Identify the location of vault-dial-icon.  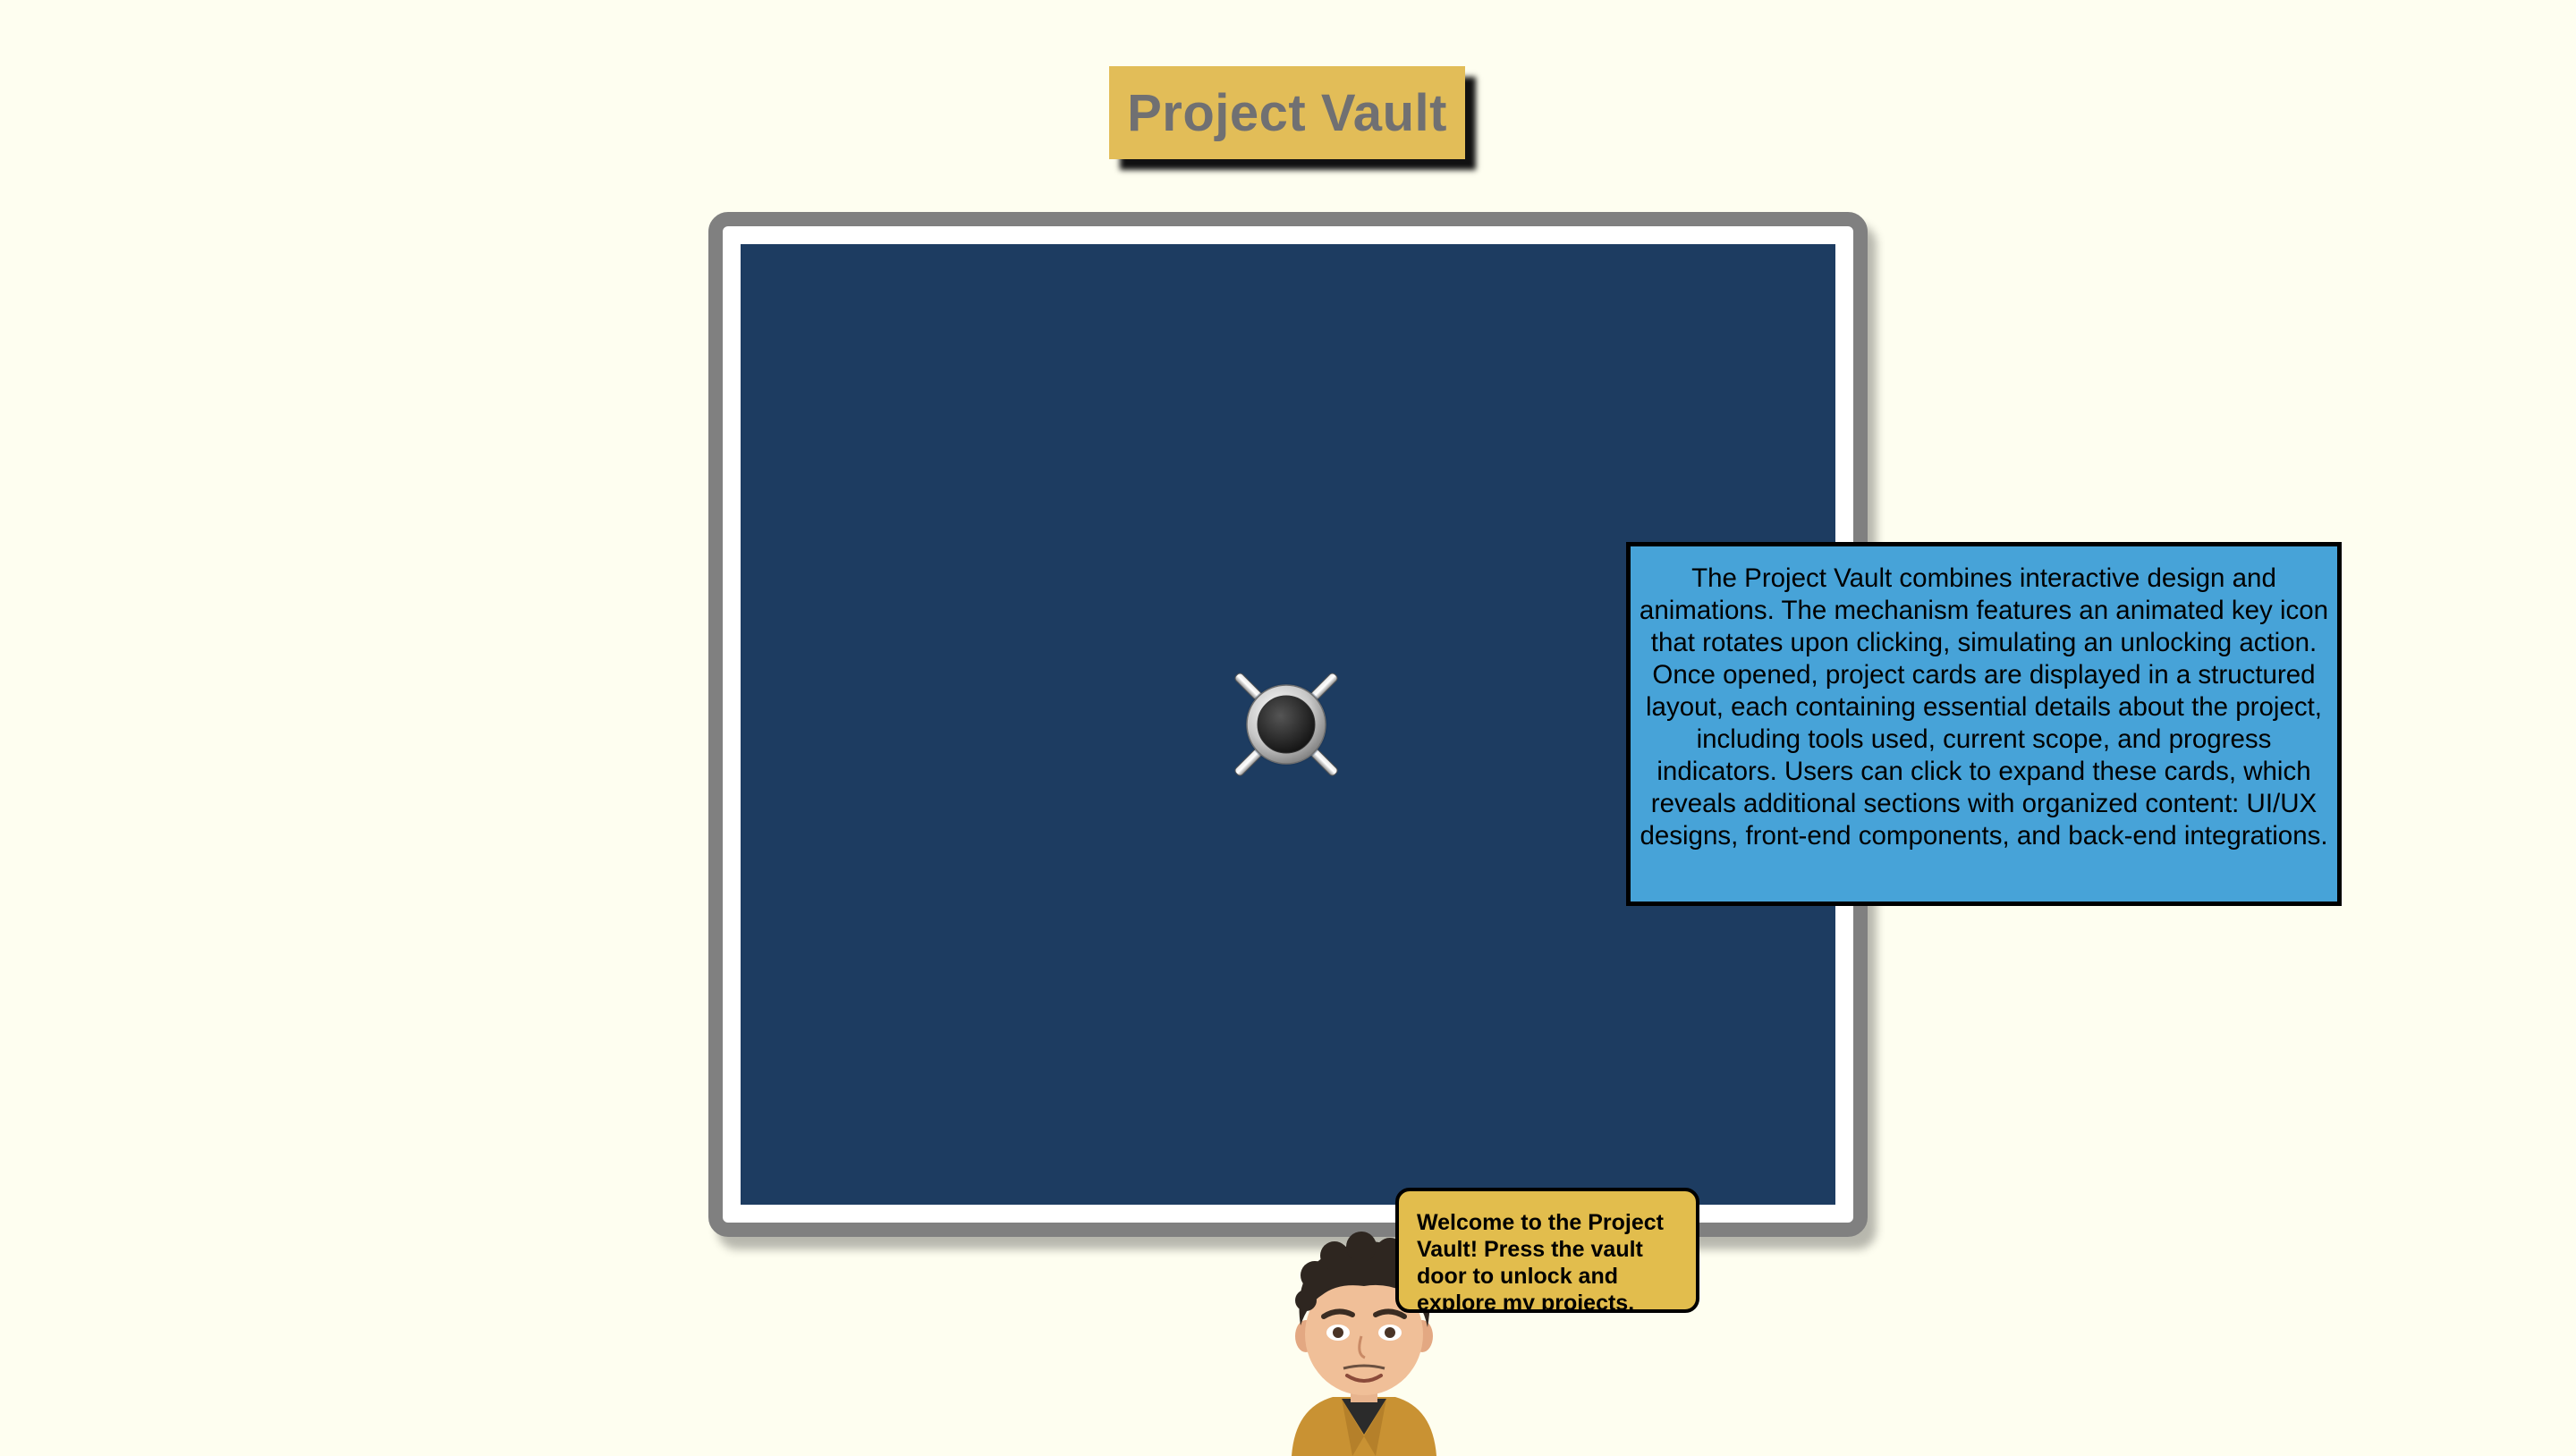
(1286, 724).